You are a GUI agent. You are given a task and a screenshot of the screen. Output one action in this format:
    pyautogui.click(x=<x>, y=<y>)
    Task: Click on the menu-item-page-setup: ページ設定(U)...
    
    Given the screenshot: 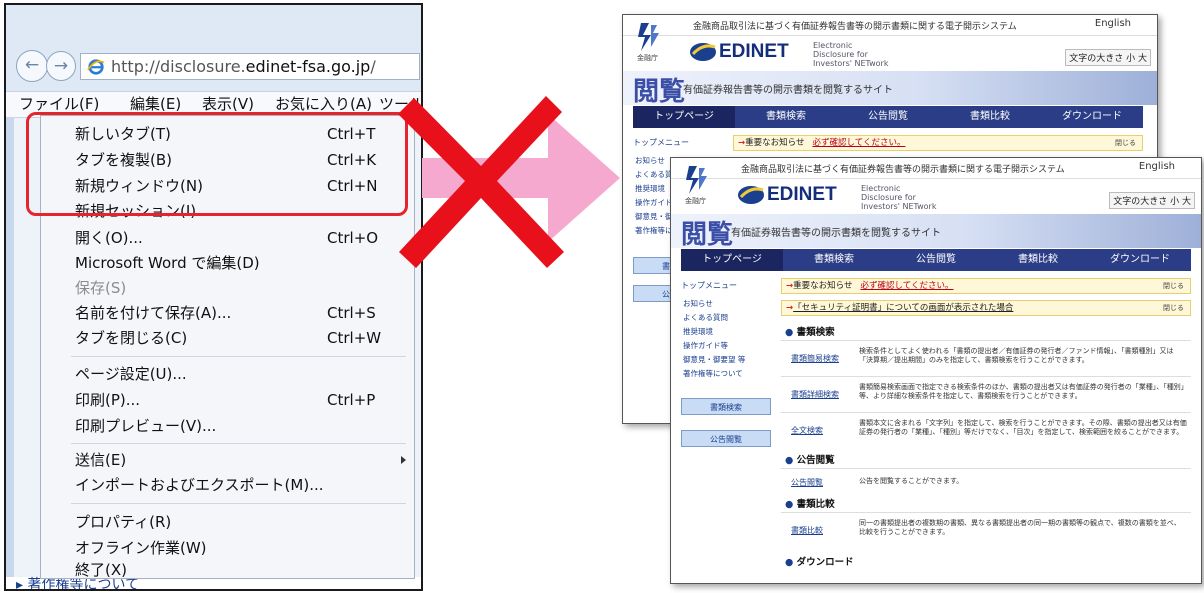 What is the action you would take?
    pyautogui.click(x=227, y=374)
    